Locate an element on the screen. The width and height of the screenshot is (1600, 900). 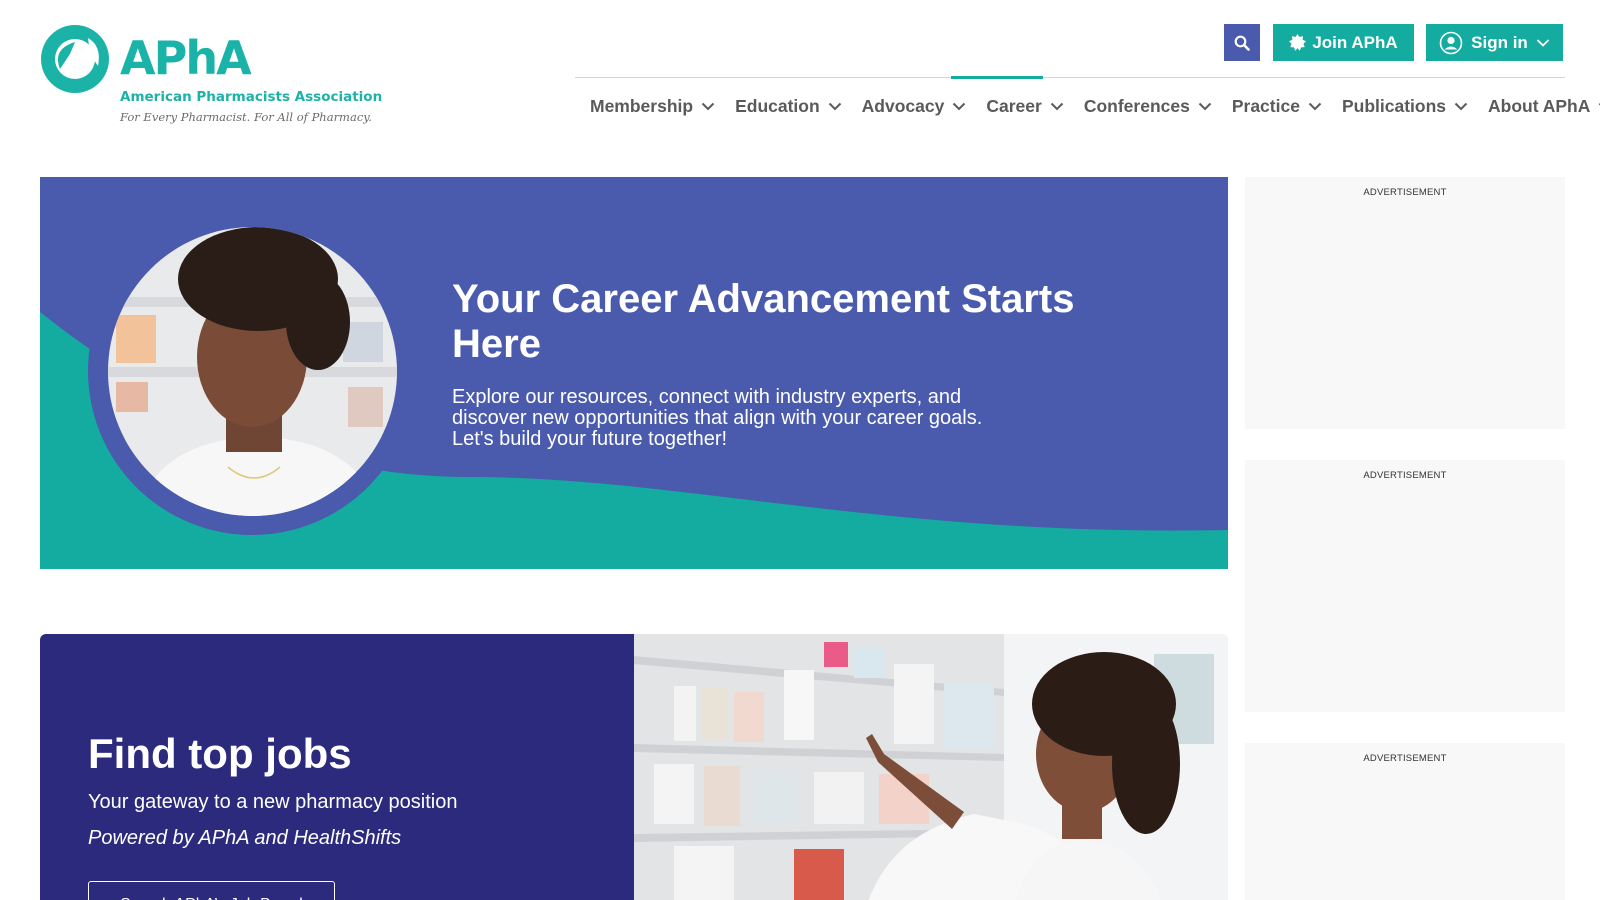
nav-item-career: Career is located at coordinates (1025, 106).